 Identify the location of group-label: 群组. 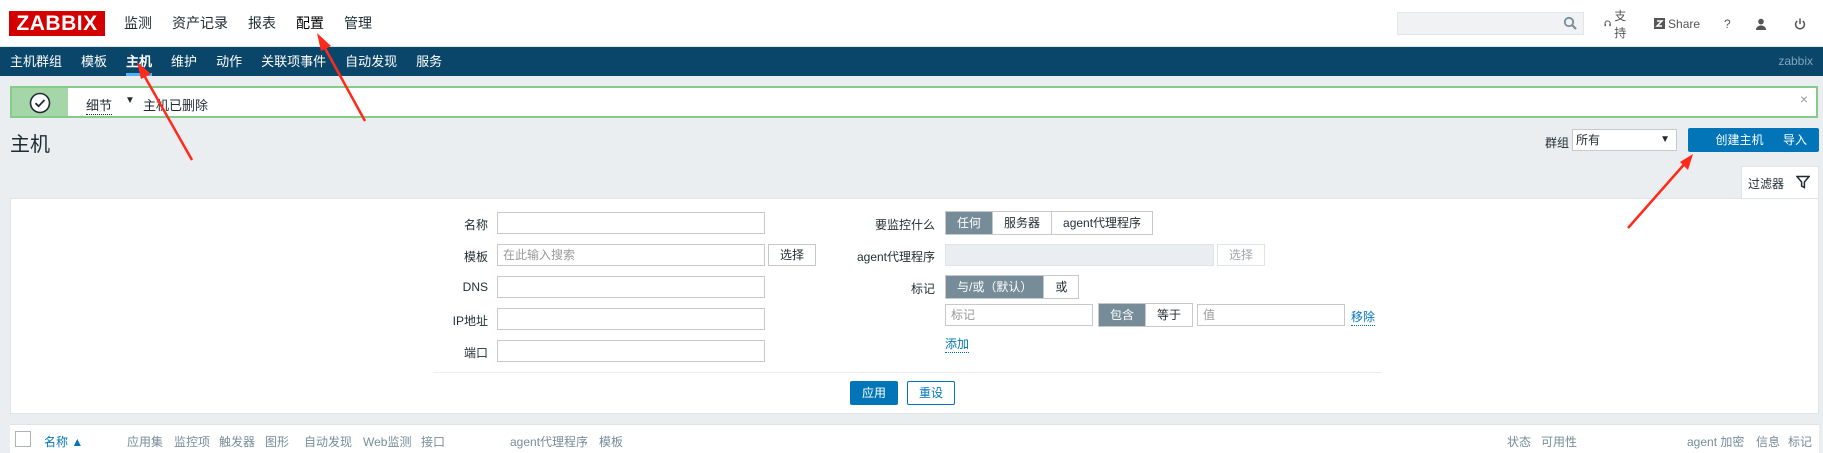
(1557, 143).